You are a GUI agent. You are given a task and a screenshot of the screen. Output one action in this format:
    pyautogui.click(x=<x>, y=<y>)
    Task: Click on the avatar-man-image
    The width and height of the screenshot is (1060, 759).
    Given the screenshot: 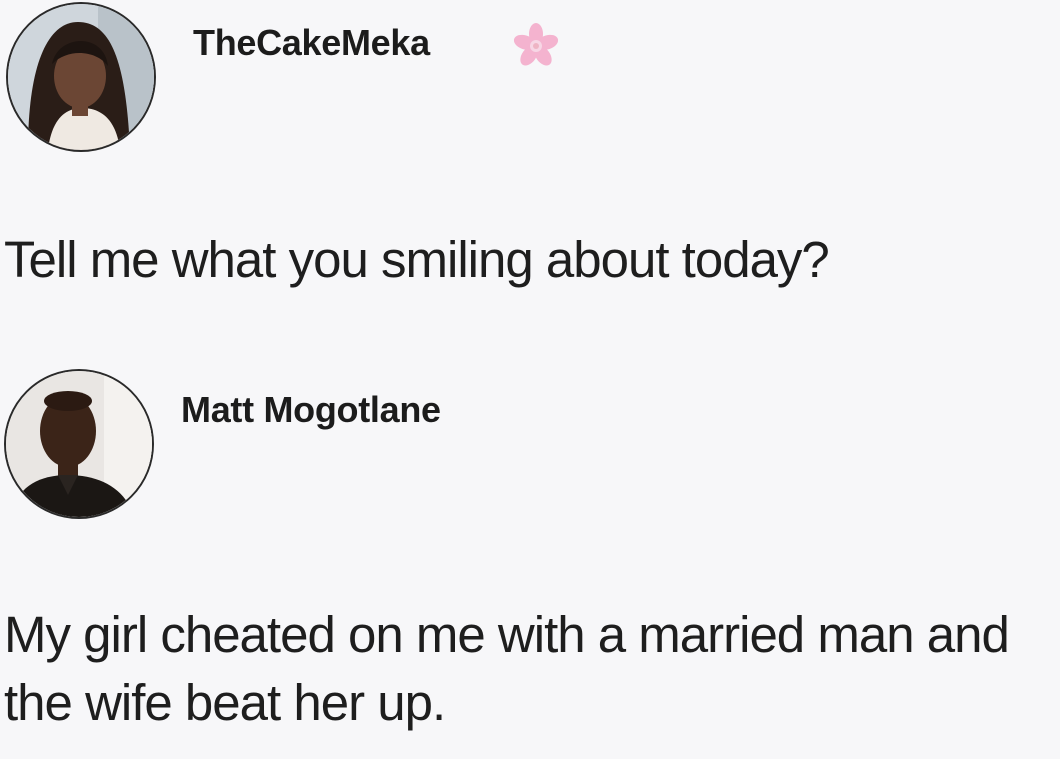 What is the action you would take?
    pyautogui.click(x=79, y=444)
    